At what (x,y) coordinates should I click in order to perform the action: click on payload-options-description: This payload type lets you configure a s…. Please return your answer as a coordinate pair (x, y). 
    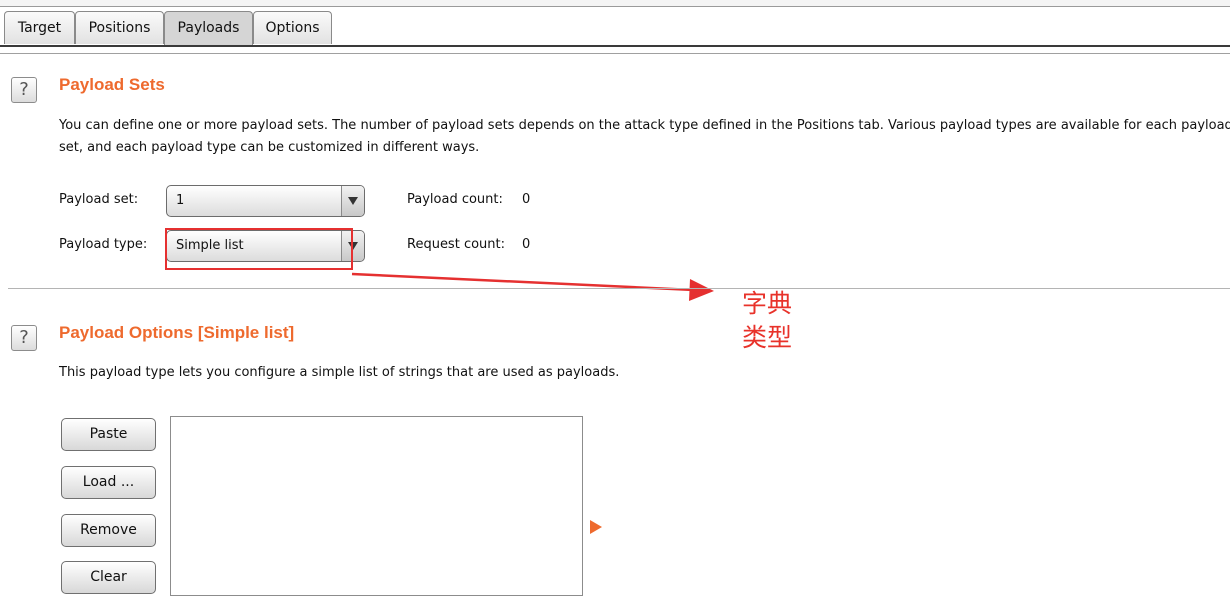
    Looking at the image, I should click on (339, 372).